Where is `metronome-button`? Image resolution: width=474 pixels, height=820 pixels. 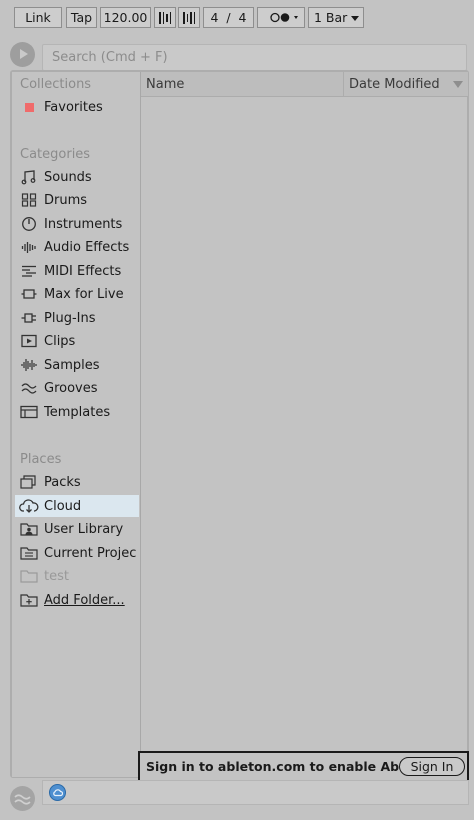
metronome-button is located at coordinates (281, 17).